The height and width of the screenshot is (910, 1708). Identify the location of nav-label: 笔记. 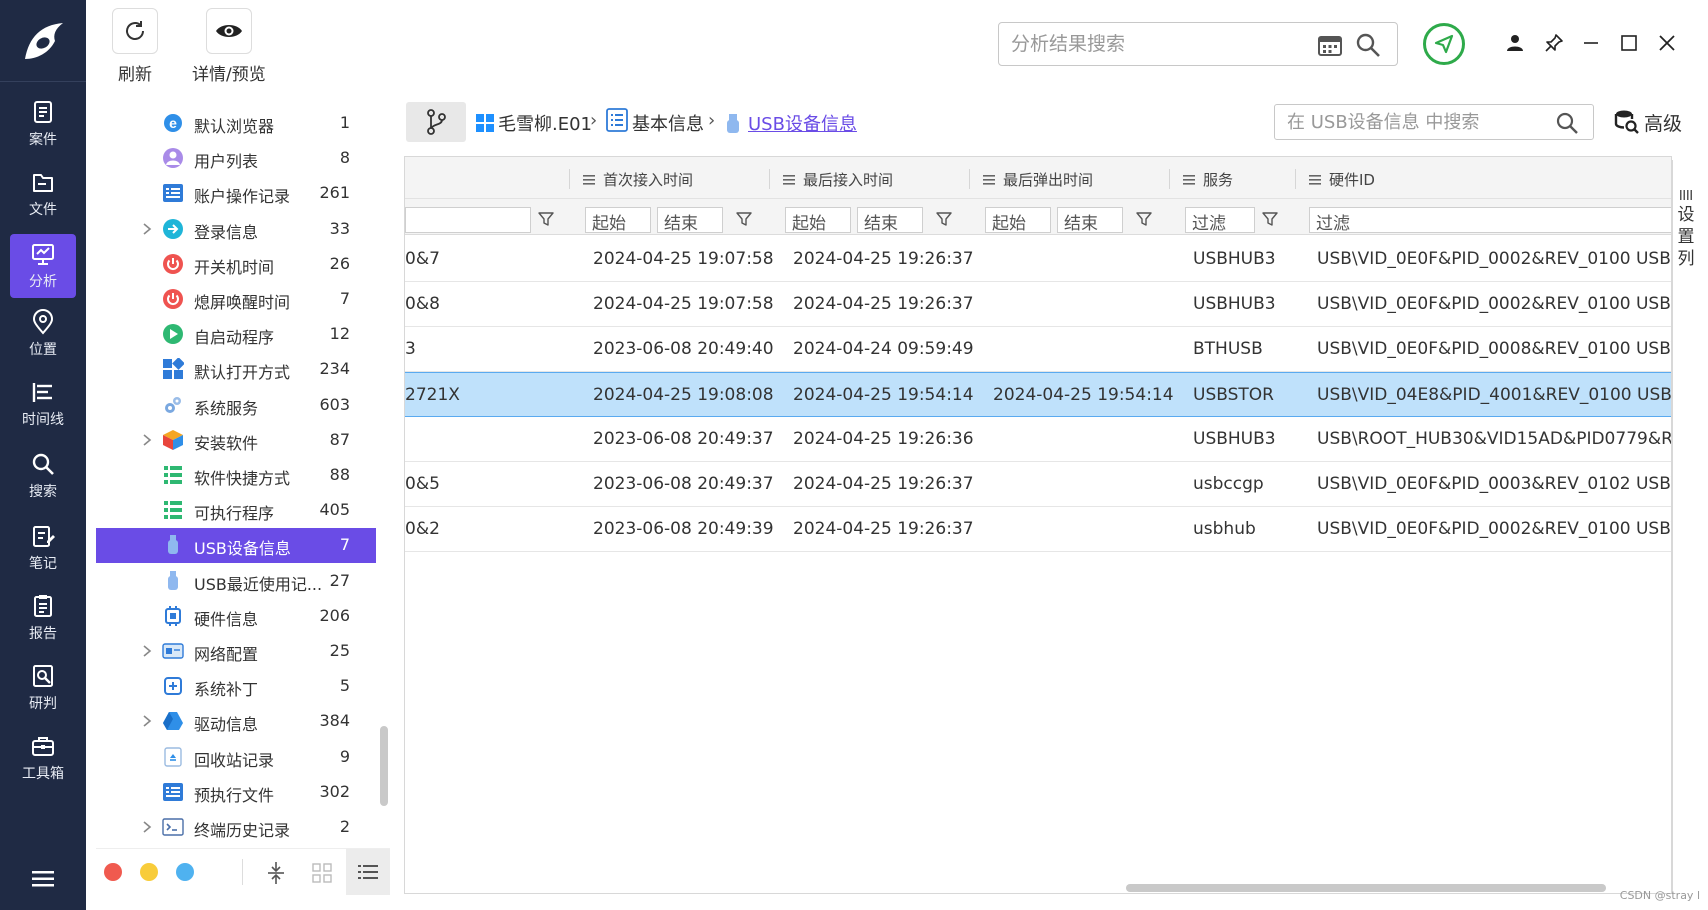
(43, 564).